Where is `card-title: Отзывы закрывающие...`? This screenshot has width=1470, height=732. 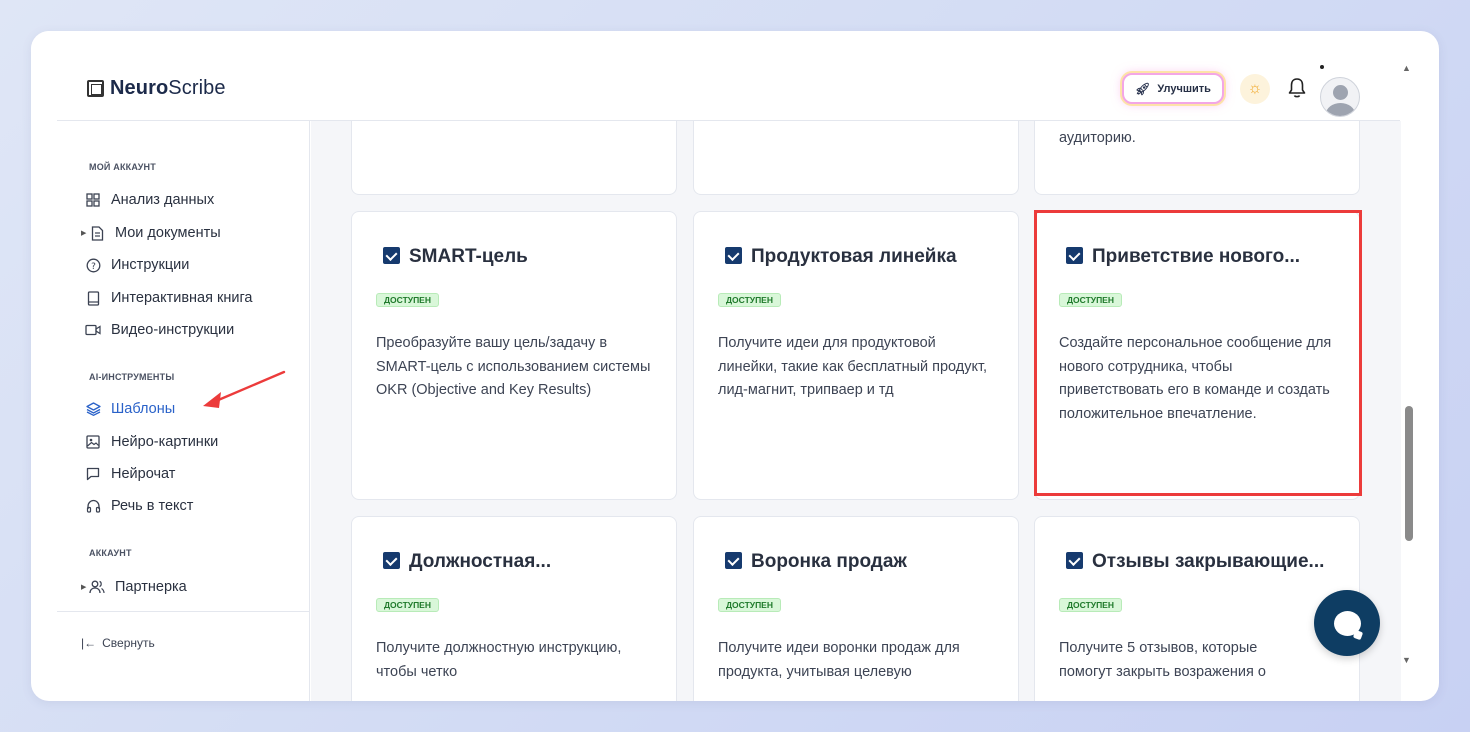 card-title: Отзывы закрывающие... is located at coordinates (1208, 561).